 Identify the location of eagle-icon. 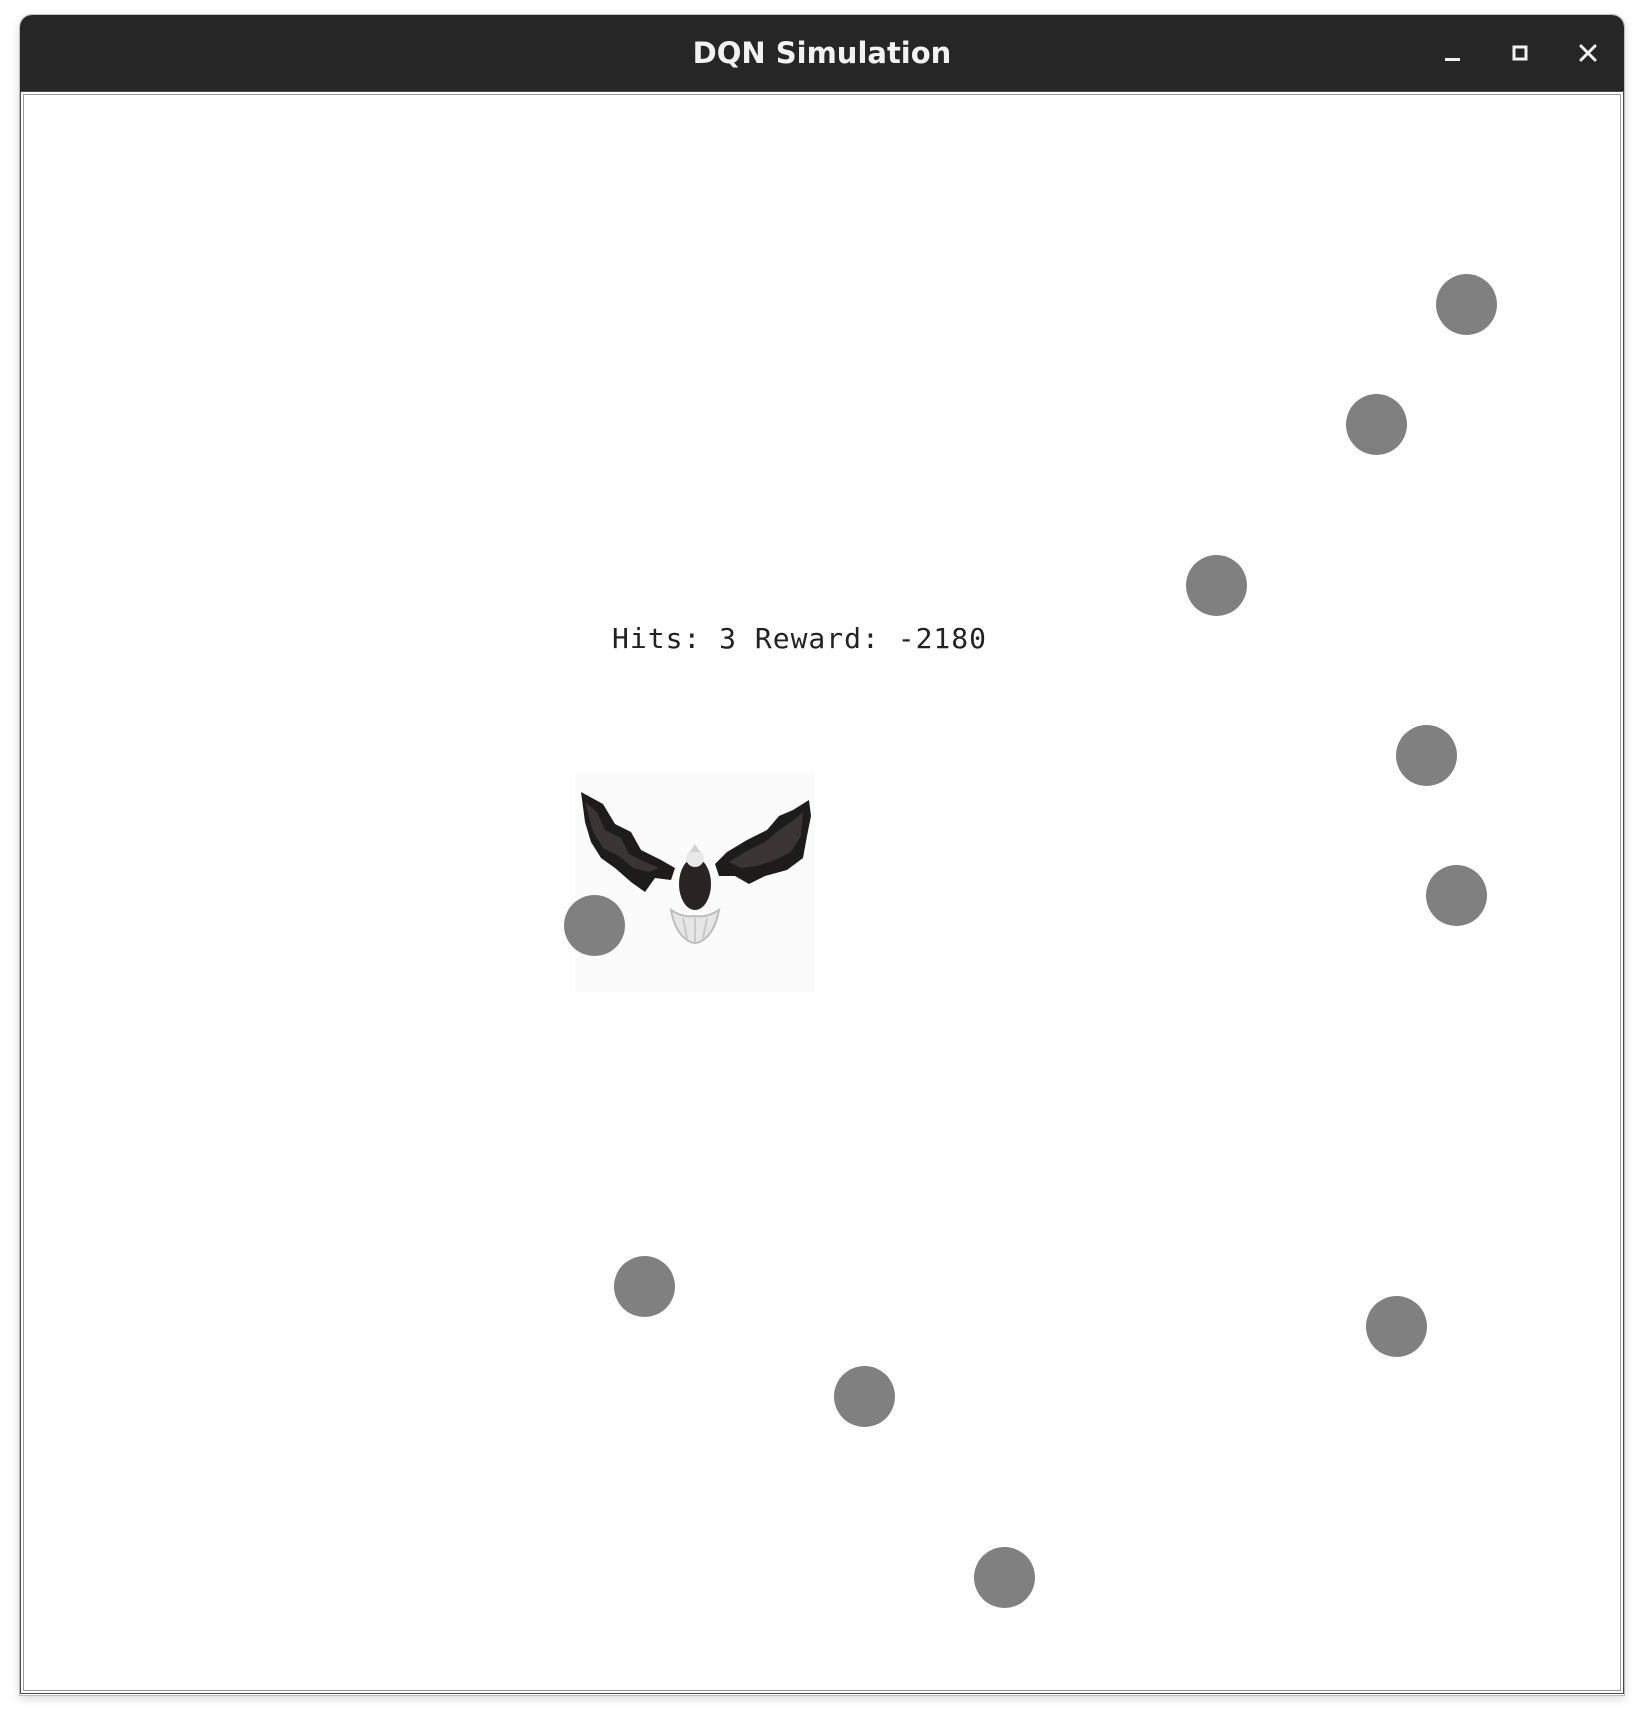
(695, 882).